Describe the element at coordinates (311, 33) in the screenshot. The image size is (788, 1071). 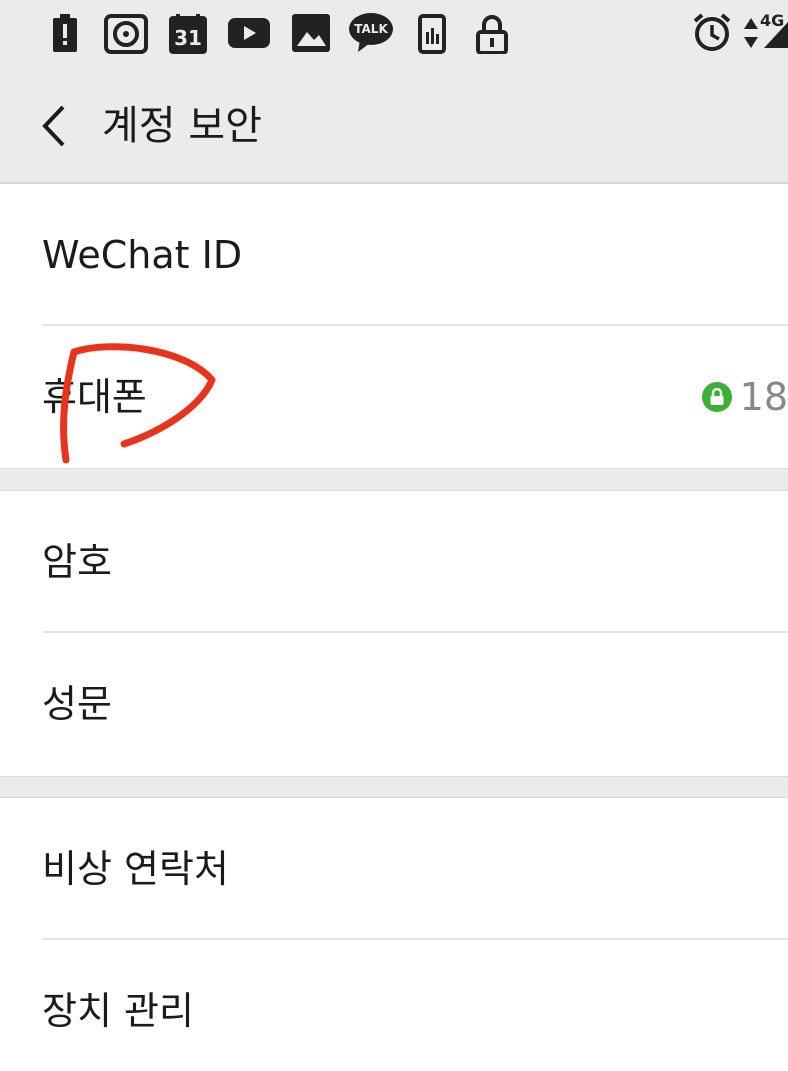
I see `gallery-icon` at that location.